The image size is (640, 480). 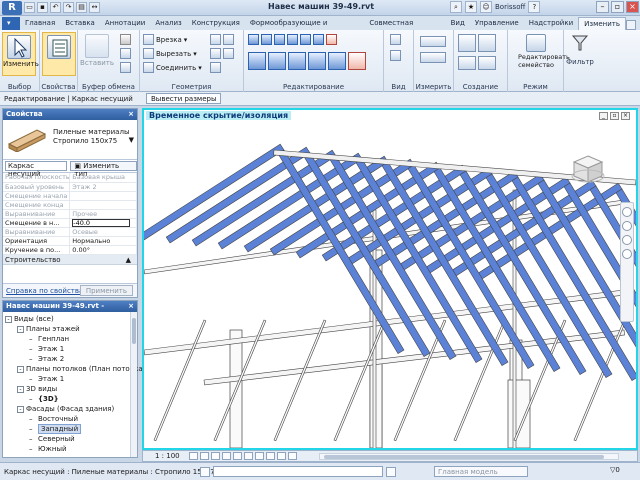 What do you see at coordinates (253, 39) in the screenshot?
I see `align-icon` at bounding box center [253, 39].